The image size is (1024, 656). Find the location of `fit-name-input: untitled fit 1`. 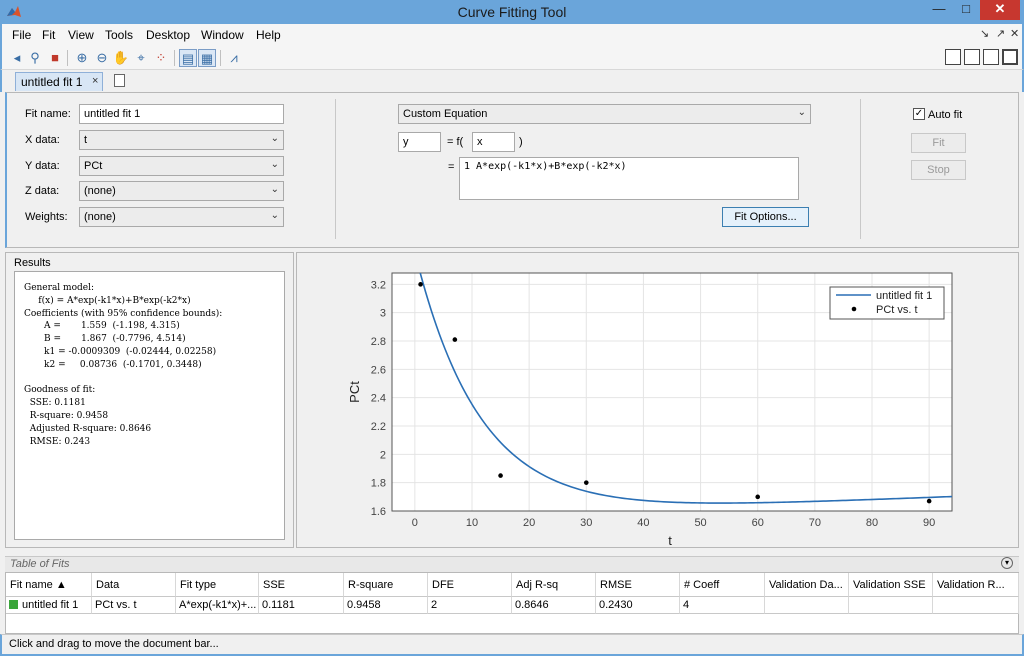

fit-name-input: untitled fit 1 is located at coordinates (181, 114).